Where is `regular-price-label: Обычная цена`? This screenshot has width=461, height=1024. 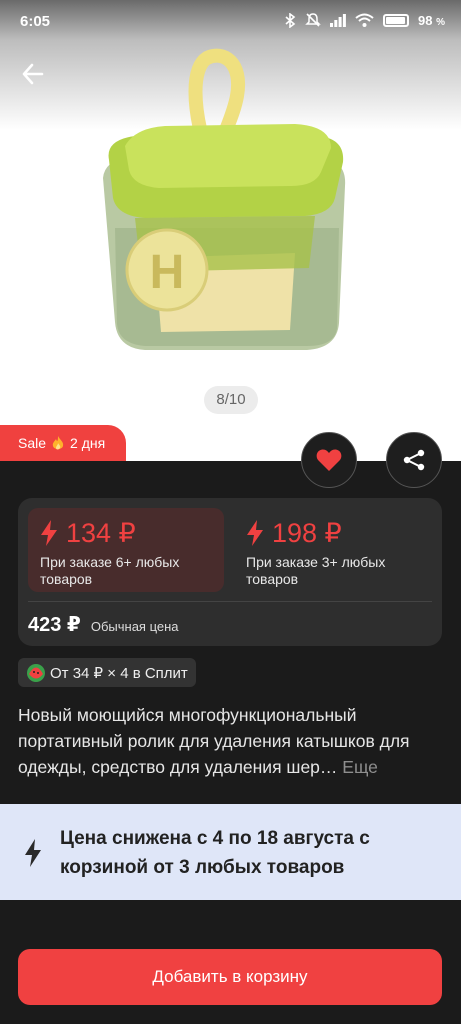 regular-price-label: Обычная цена is located at coordinates (134, 626).